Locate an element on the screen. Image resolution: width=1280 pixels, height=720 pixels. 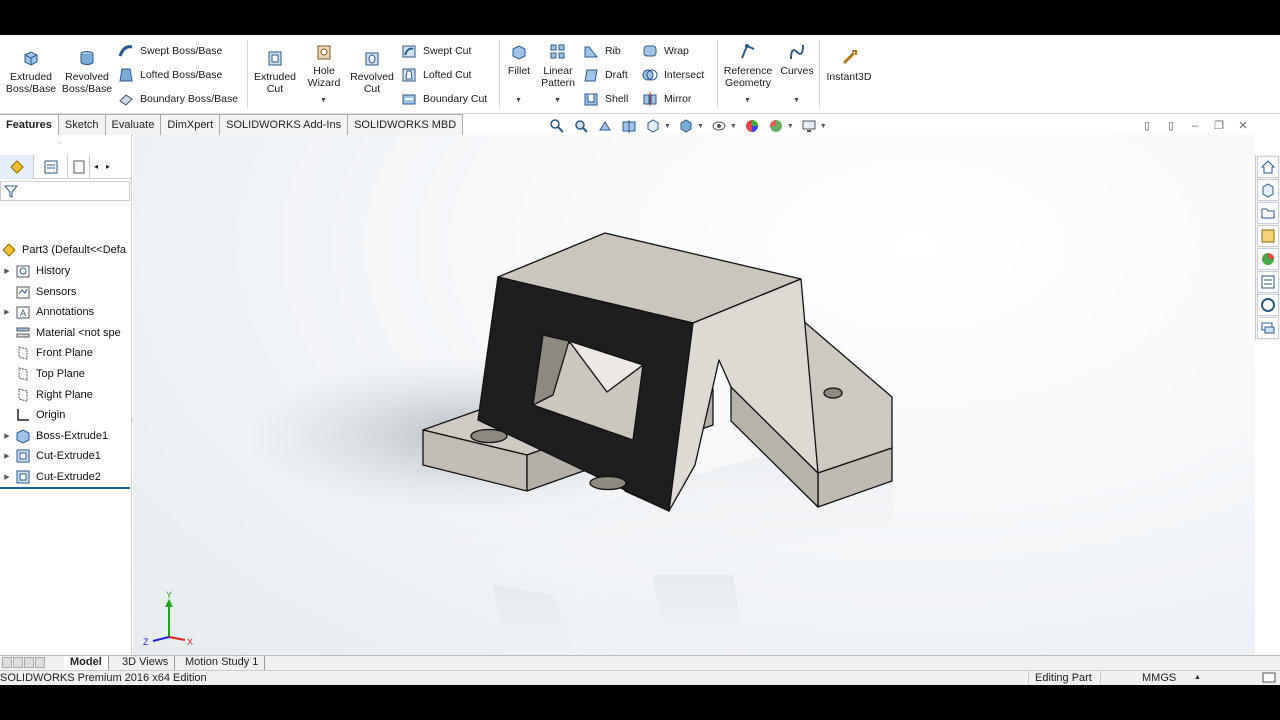
hide-show-dropdown-icon: ▼ is located at coordinates (733, 126).